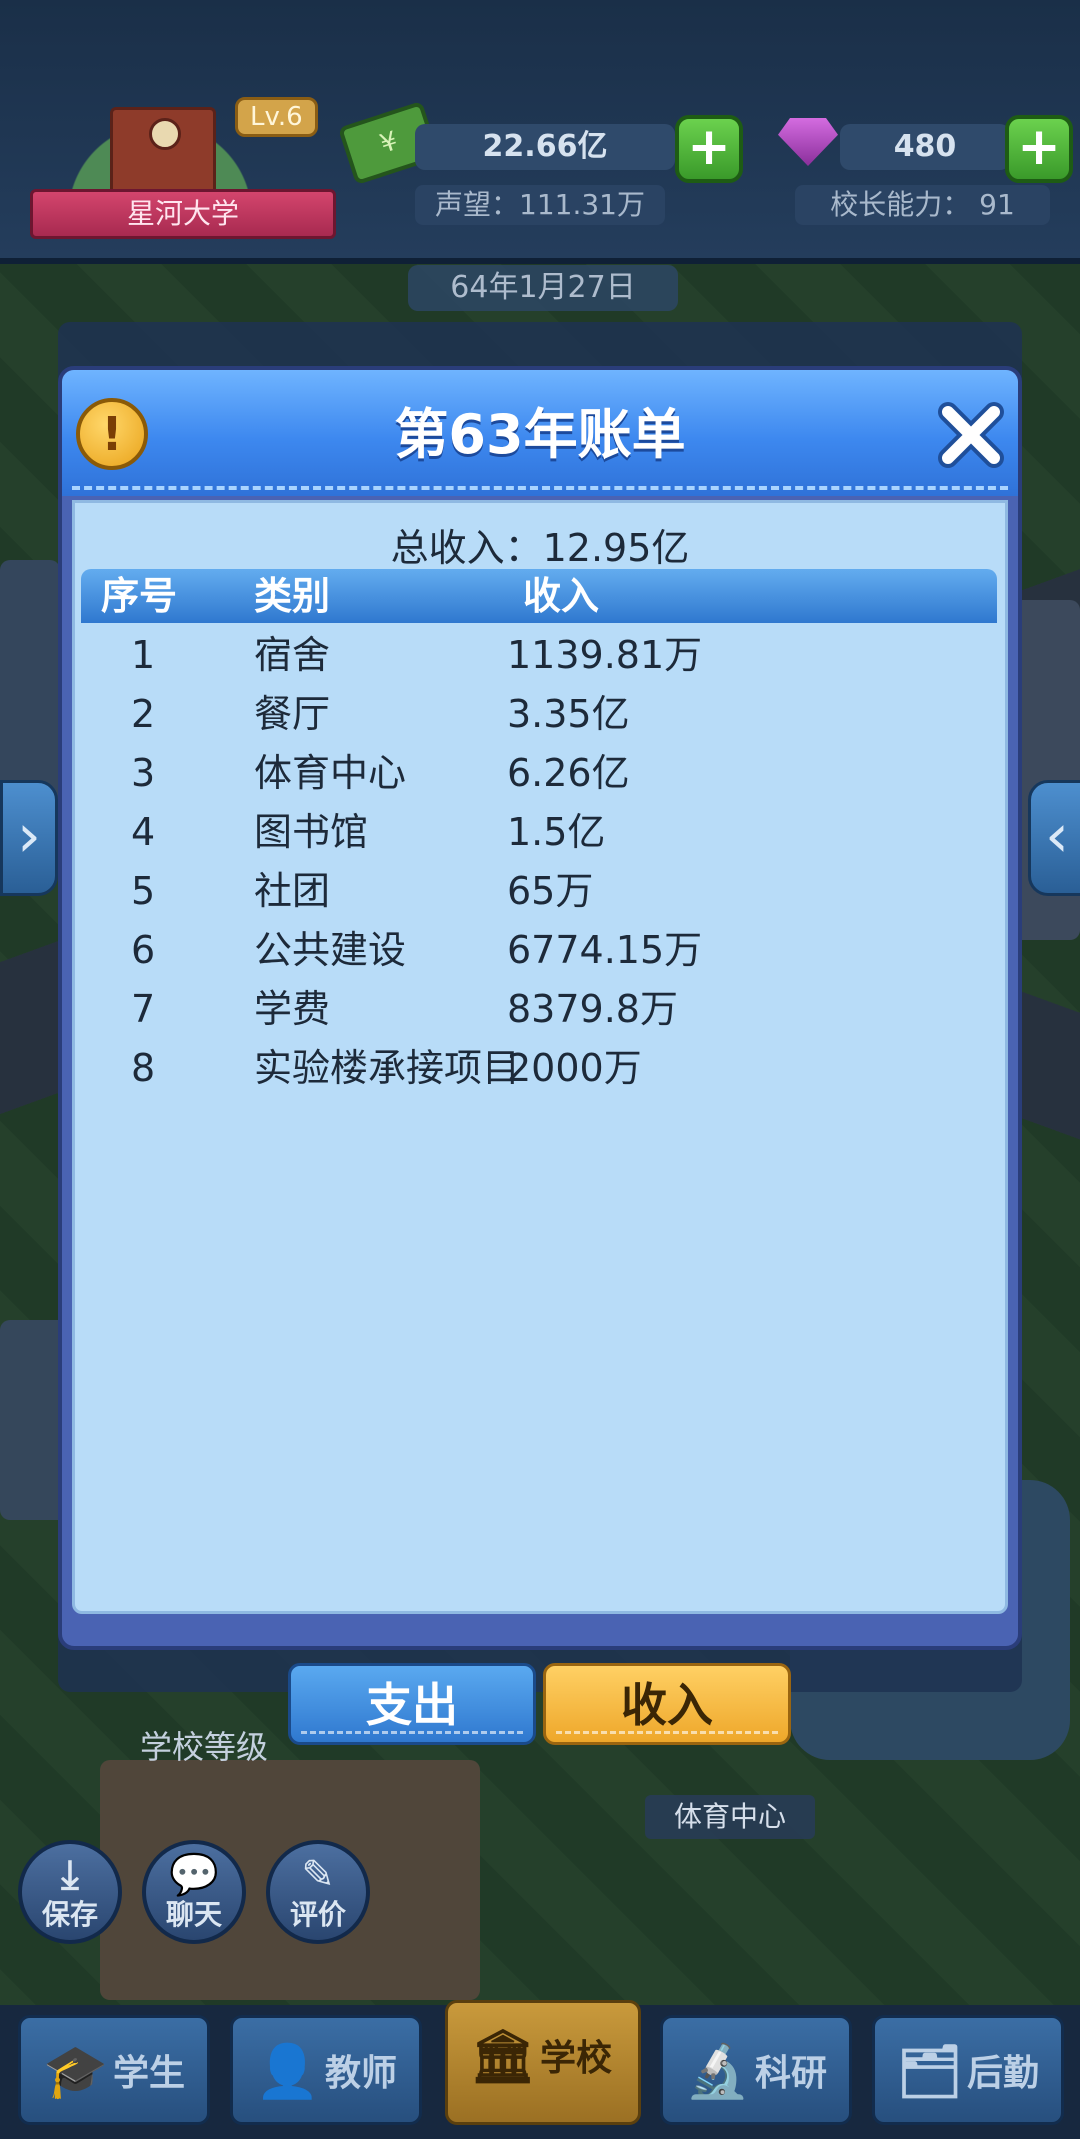  What do you see at coordinates (143, 1068) in the screenshot?
I see `row-number: 8` at bounding box center [143, 1068].